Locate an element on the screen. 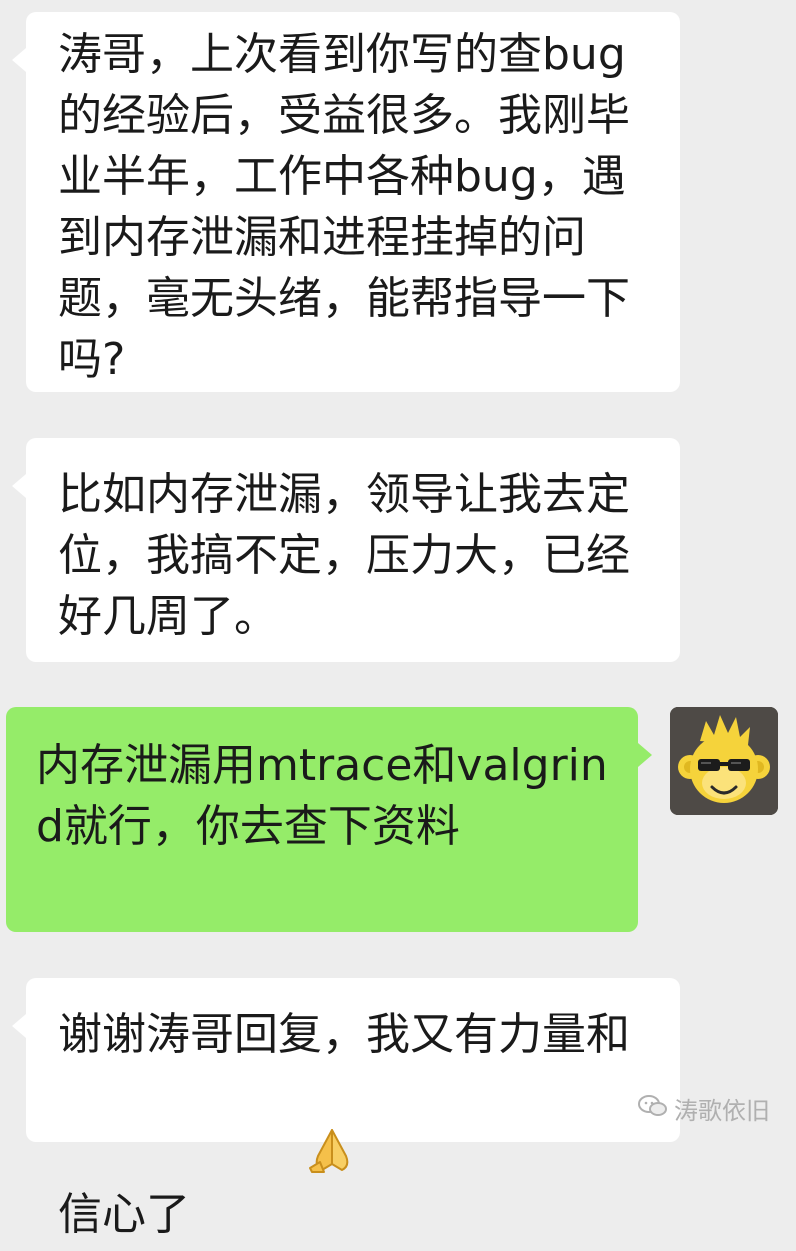  wechat-icon is located at coordinates (653, 1109).